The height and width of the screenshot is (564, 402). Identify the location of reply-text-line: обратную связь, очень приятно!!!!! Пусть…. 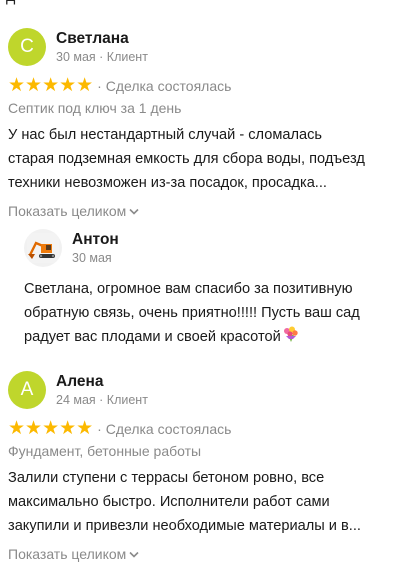
(192, 313).